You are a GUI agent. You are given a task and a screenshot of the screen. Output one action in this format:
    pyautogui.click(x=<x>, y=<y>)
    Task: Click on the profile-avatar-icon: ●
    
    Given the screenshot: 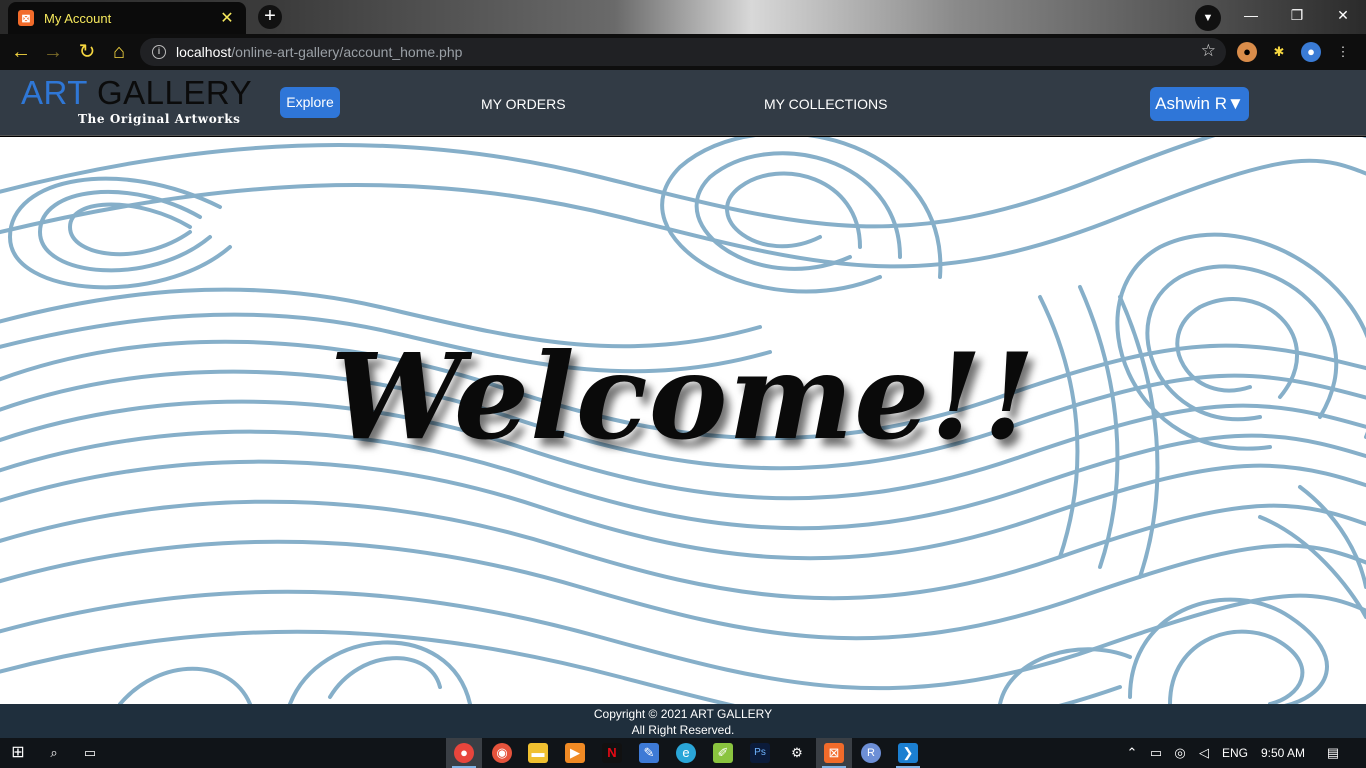 What is the action you would take?
    pyautogui.click(x=1311, y=52)
    